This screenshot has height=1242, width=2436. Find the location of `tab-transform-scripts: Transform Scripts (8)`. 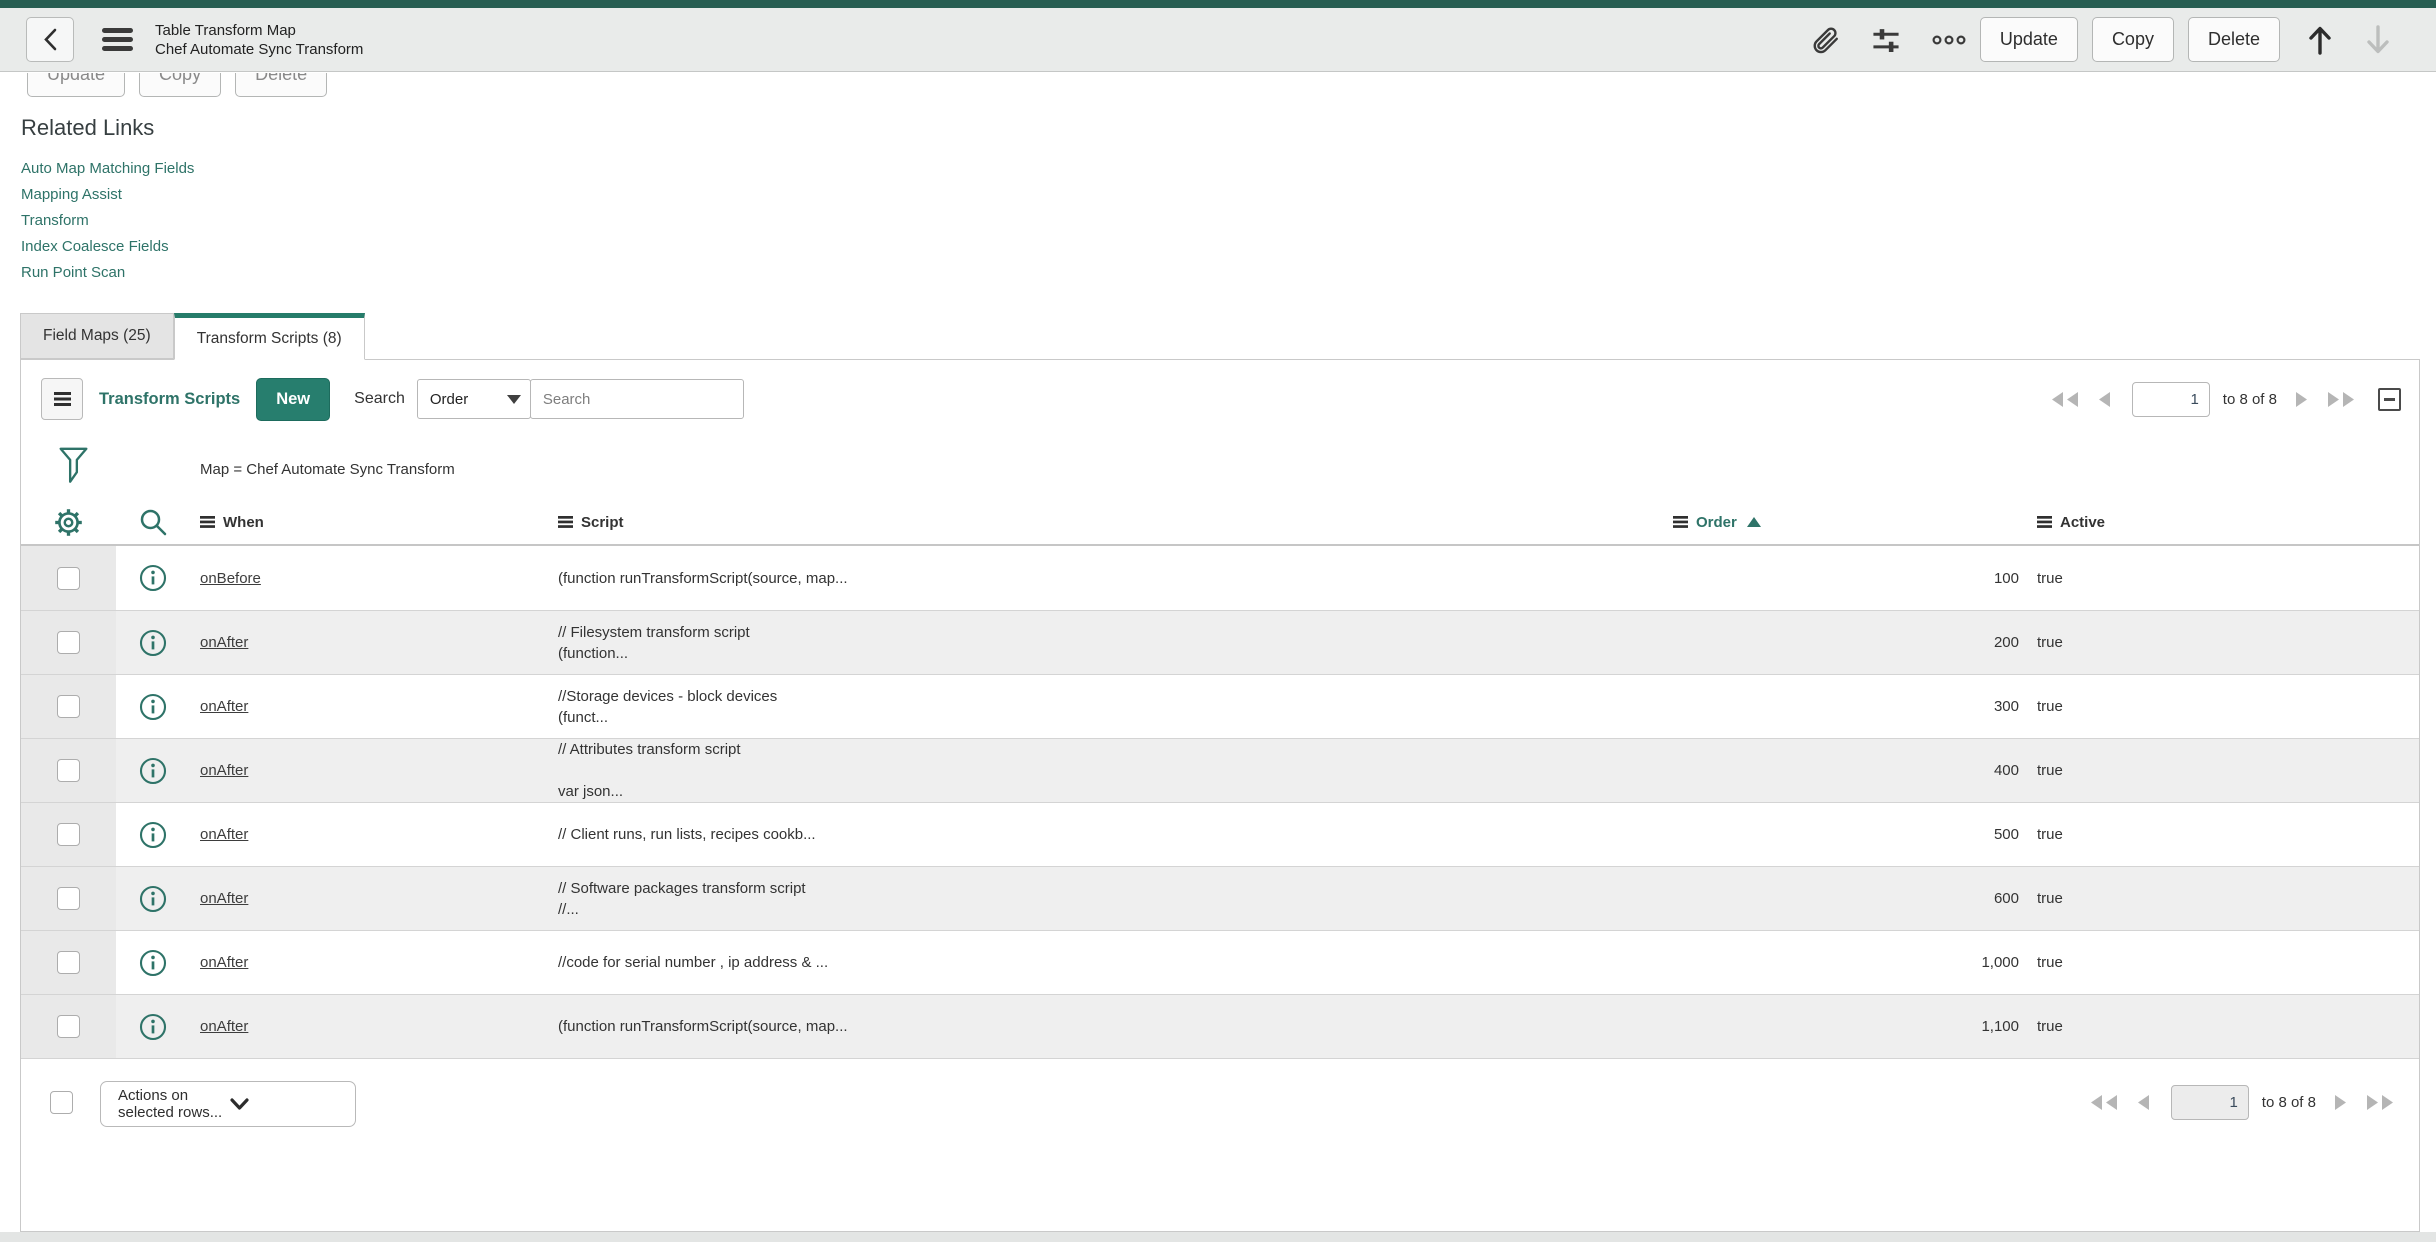

tab-transform-scripts: Transform Scripts (8) is located at coordinates (269, 336).